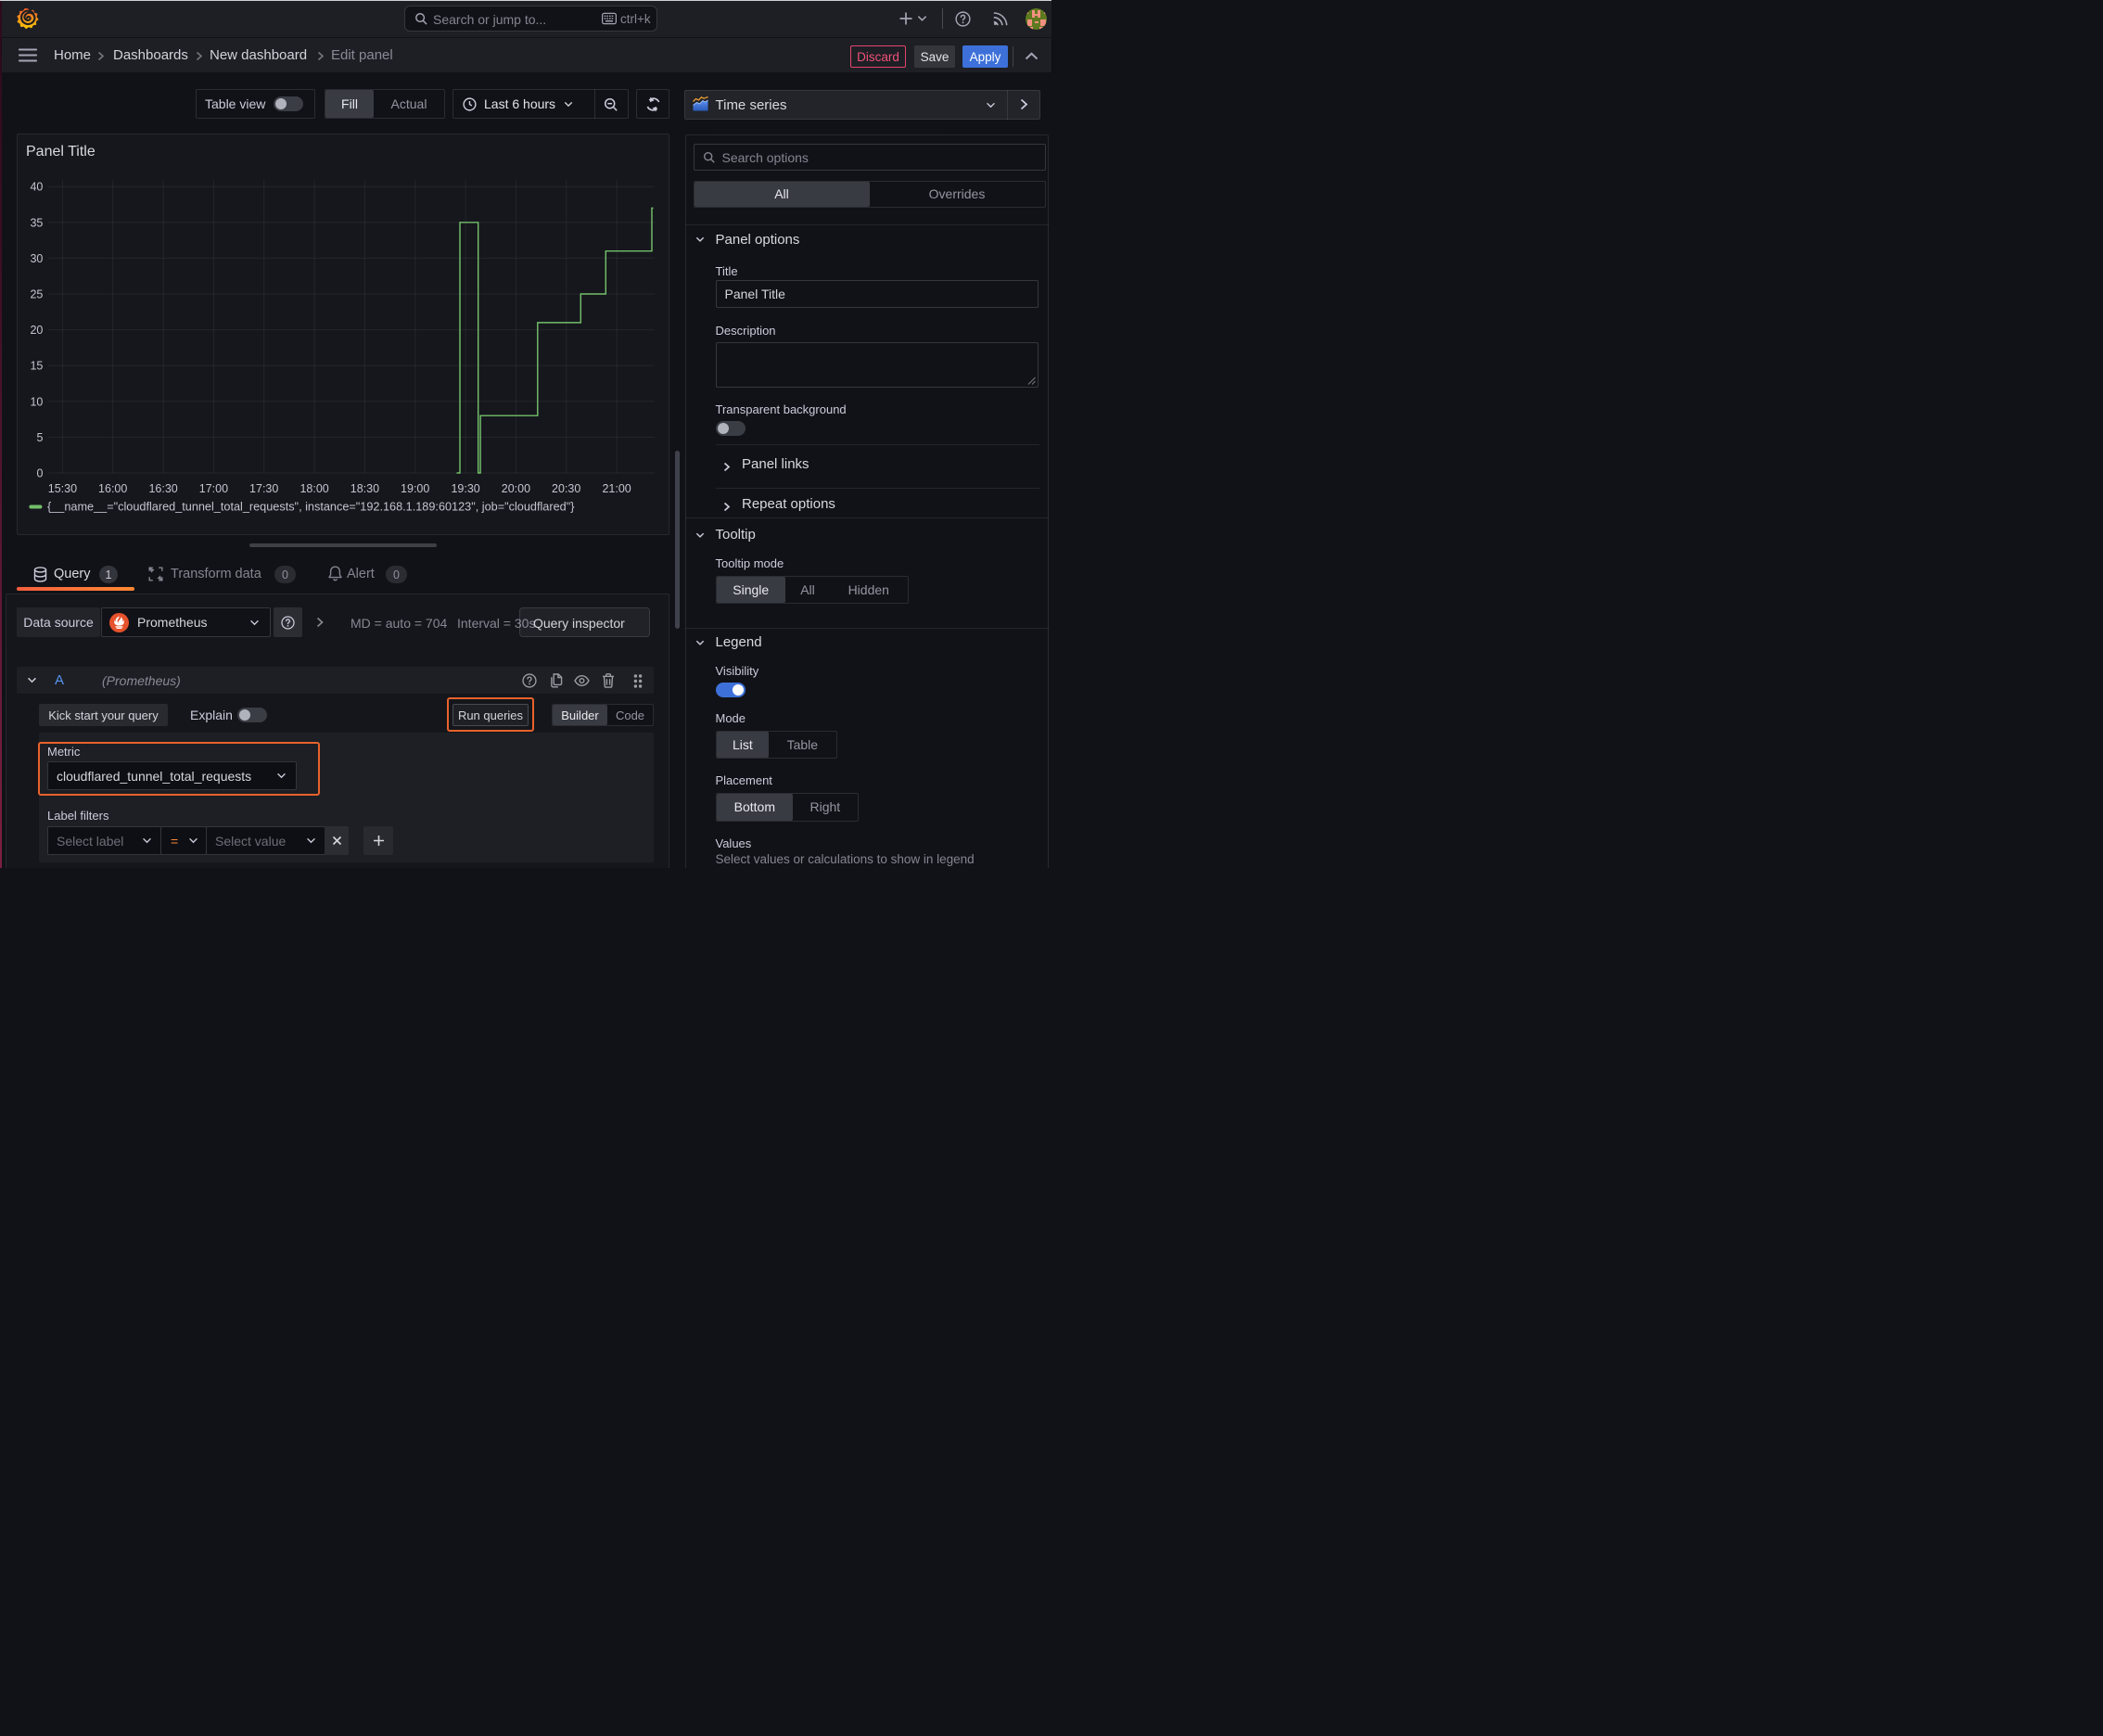 This screenshot has height=1736, width=2103. I want to click on svg-text: 17:30, so click(263, 488).